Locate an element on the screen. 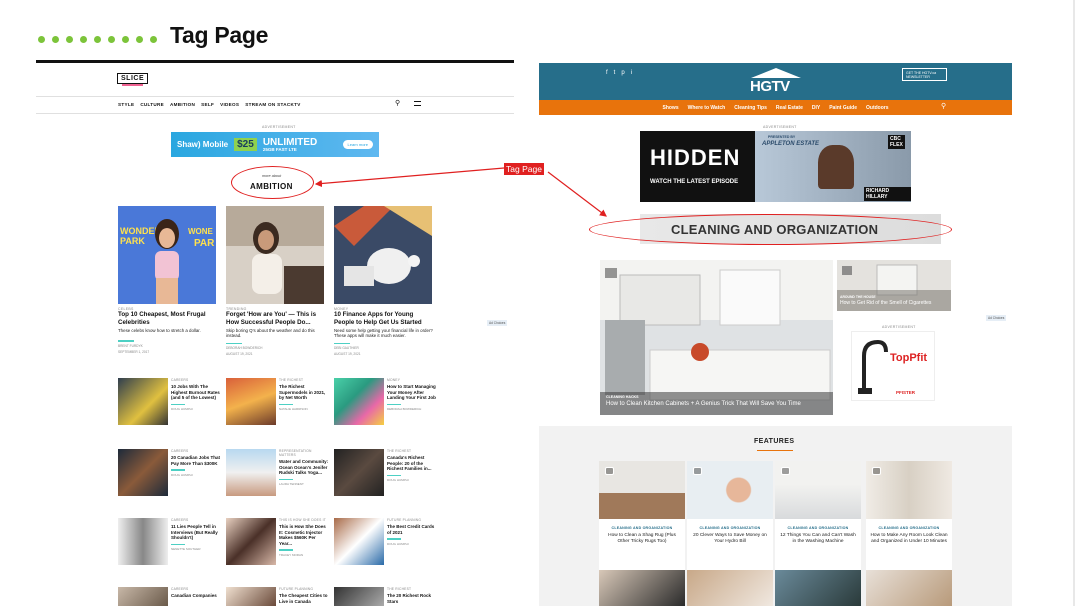 The image size is (1078, 606). arrow-to-ambition is located at coordinates (409, 177).